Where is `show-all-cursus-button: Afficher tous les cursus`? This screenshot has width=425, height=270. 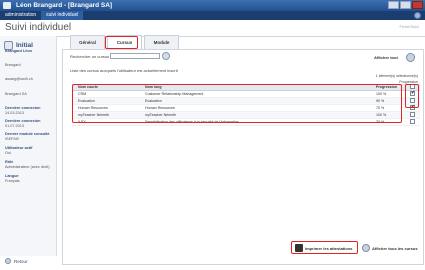 show-all-cursus-button: Afficher tous les cursus is located at coordinates (390, 248).